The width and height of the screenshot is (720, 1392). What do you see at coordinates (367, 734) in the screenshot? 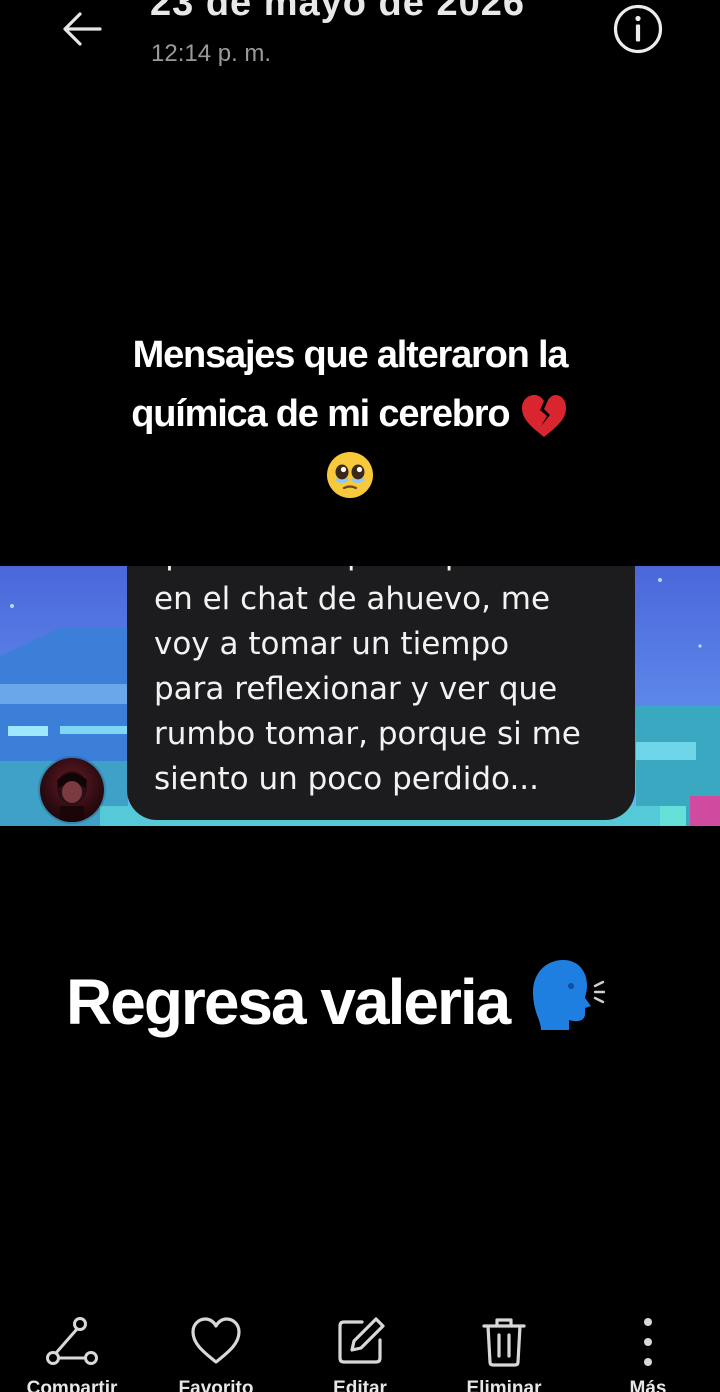
I see `chat-line: rumbo tomar, porque si me` at bounding box center [367, 734].